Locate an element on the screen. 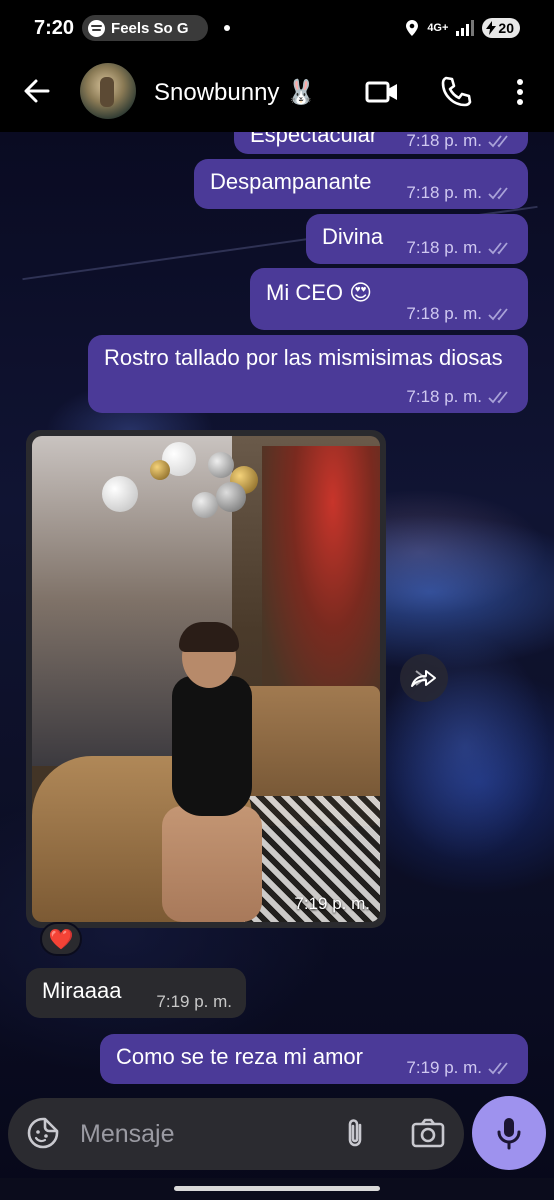 The width and height of the screenshot is (554, 1200). video-call-icon is located at coordinates (382, 92).